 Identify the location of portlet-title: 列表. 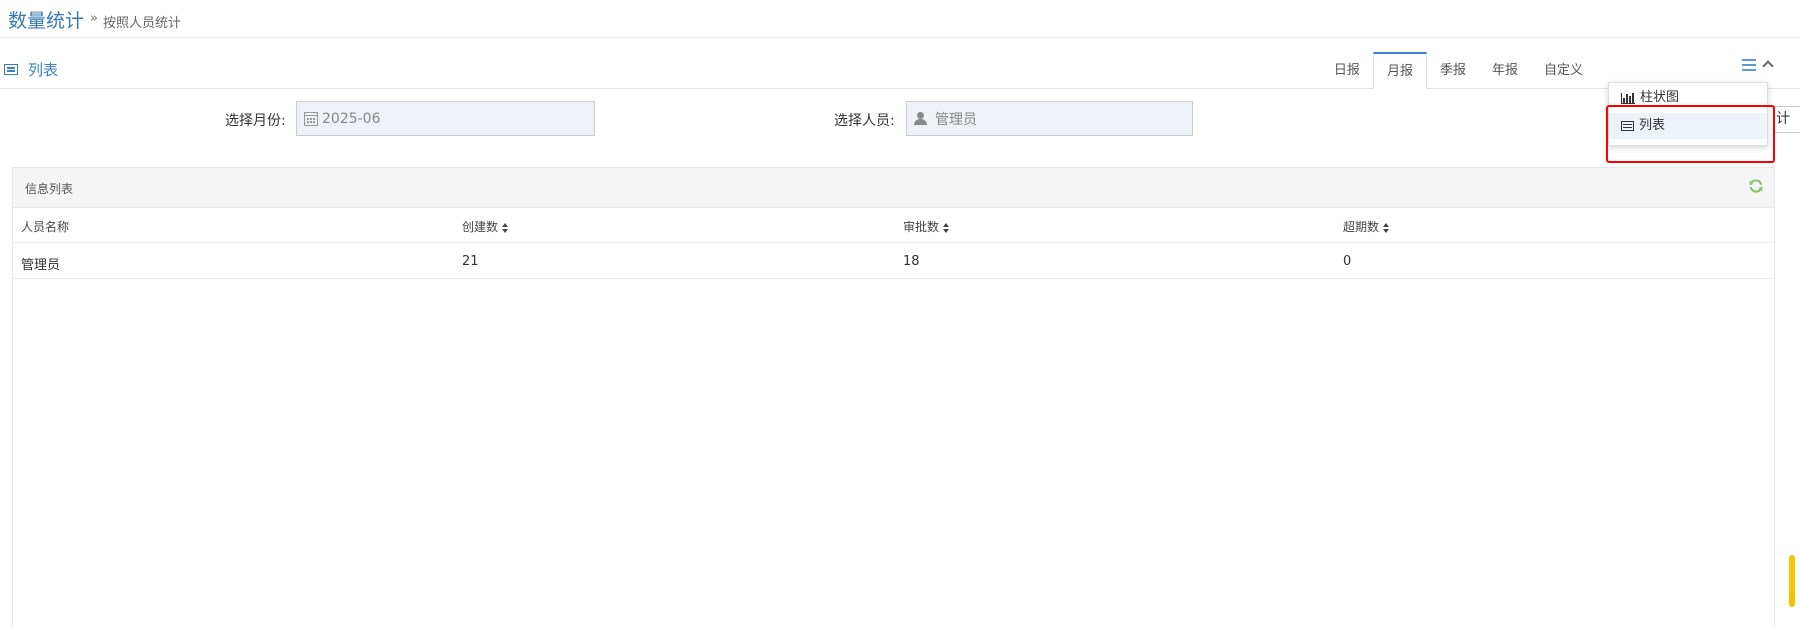
(31, 69).